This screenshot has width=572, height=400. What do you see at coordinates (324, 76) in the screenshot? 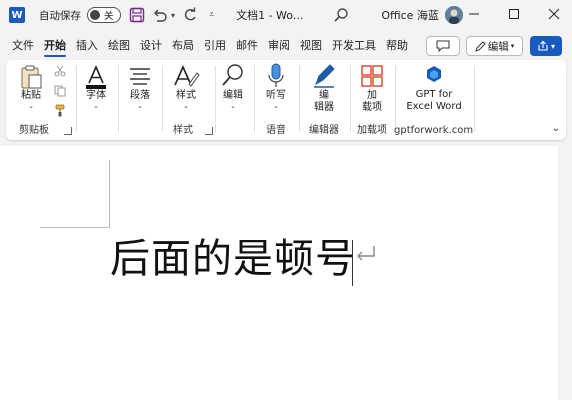
I see `editor-pen-icon` at bounding box center [324, 76].